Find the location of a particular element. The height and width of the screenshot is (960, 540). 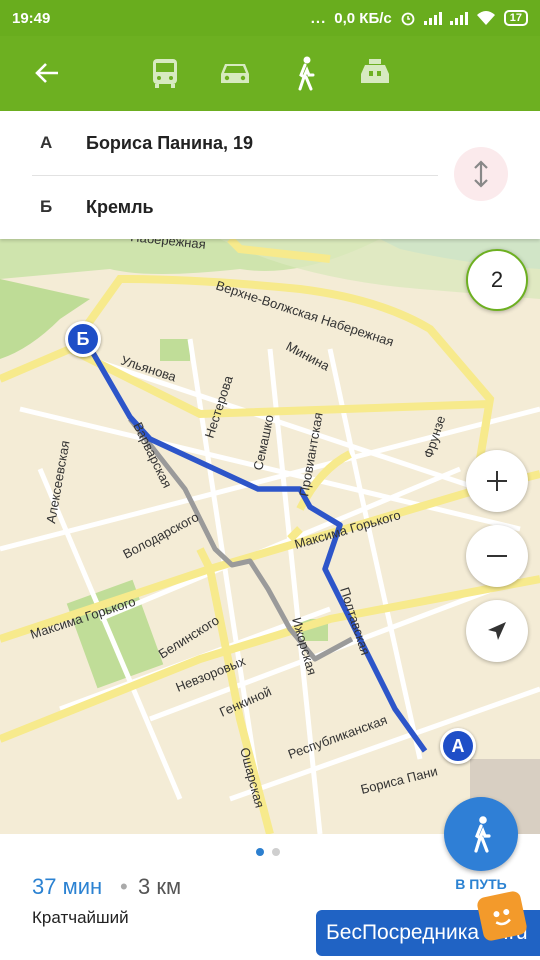

navigation-arrow-icon is located at coordinates (497, 631).